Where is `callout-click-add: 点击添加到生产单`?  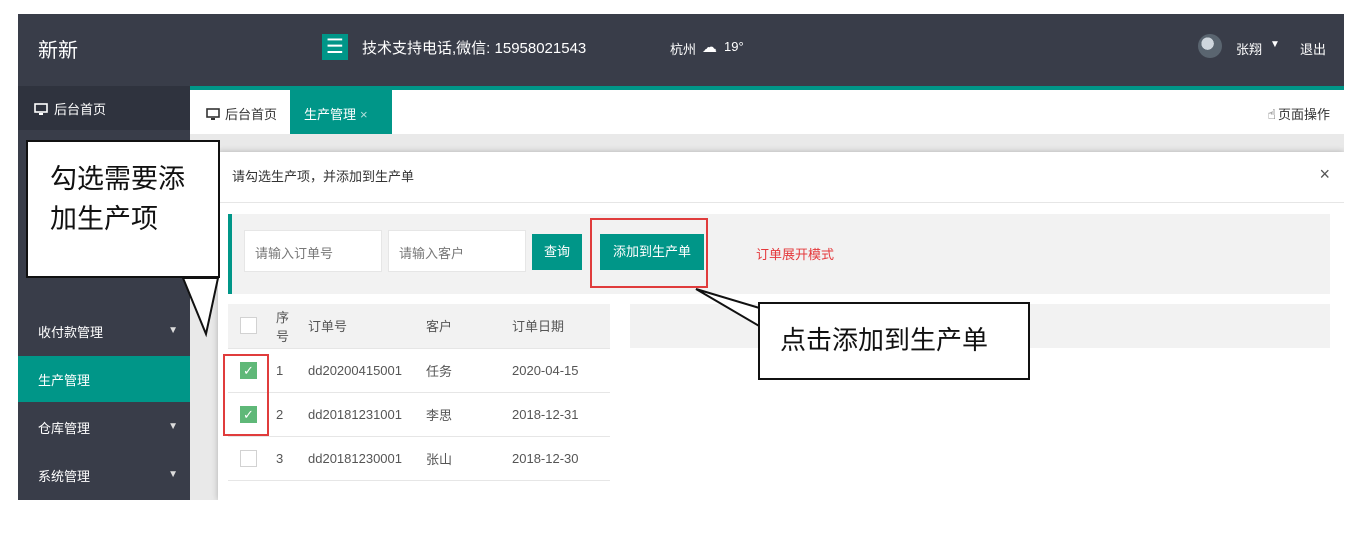
callout-click-add: 点击添加到生产单 is located at coordinates (894, 341).